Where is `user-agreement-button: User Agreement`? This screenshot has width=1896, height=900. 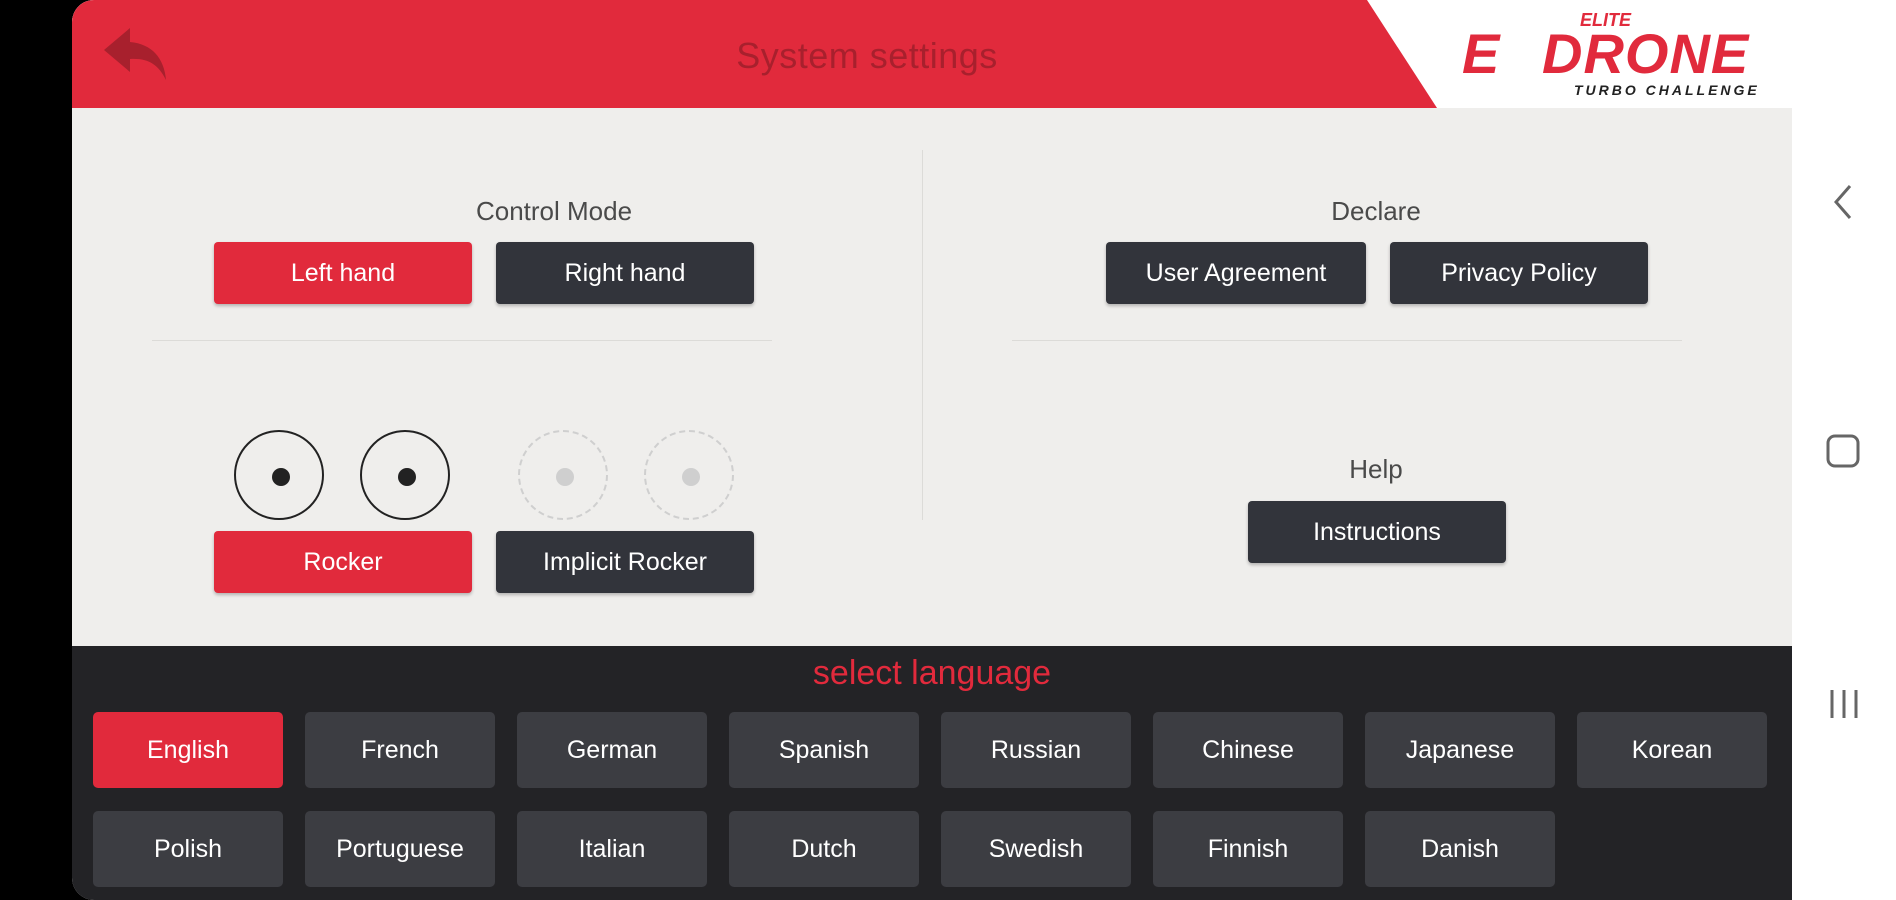 user-agreement-button: User Agreement is located at coordinates (1236, 273).